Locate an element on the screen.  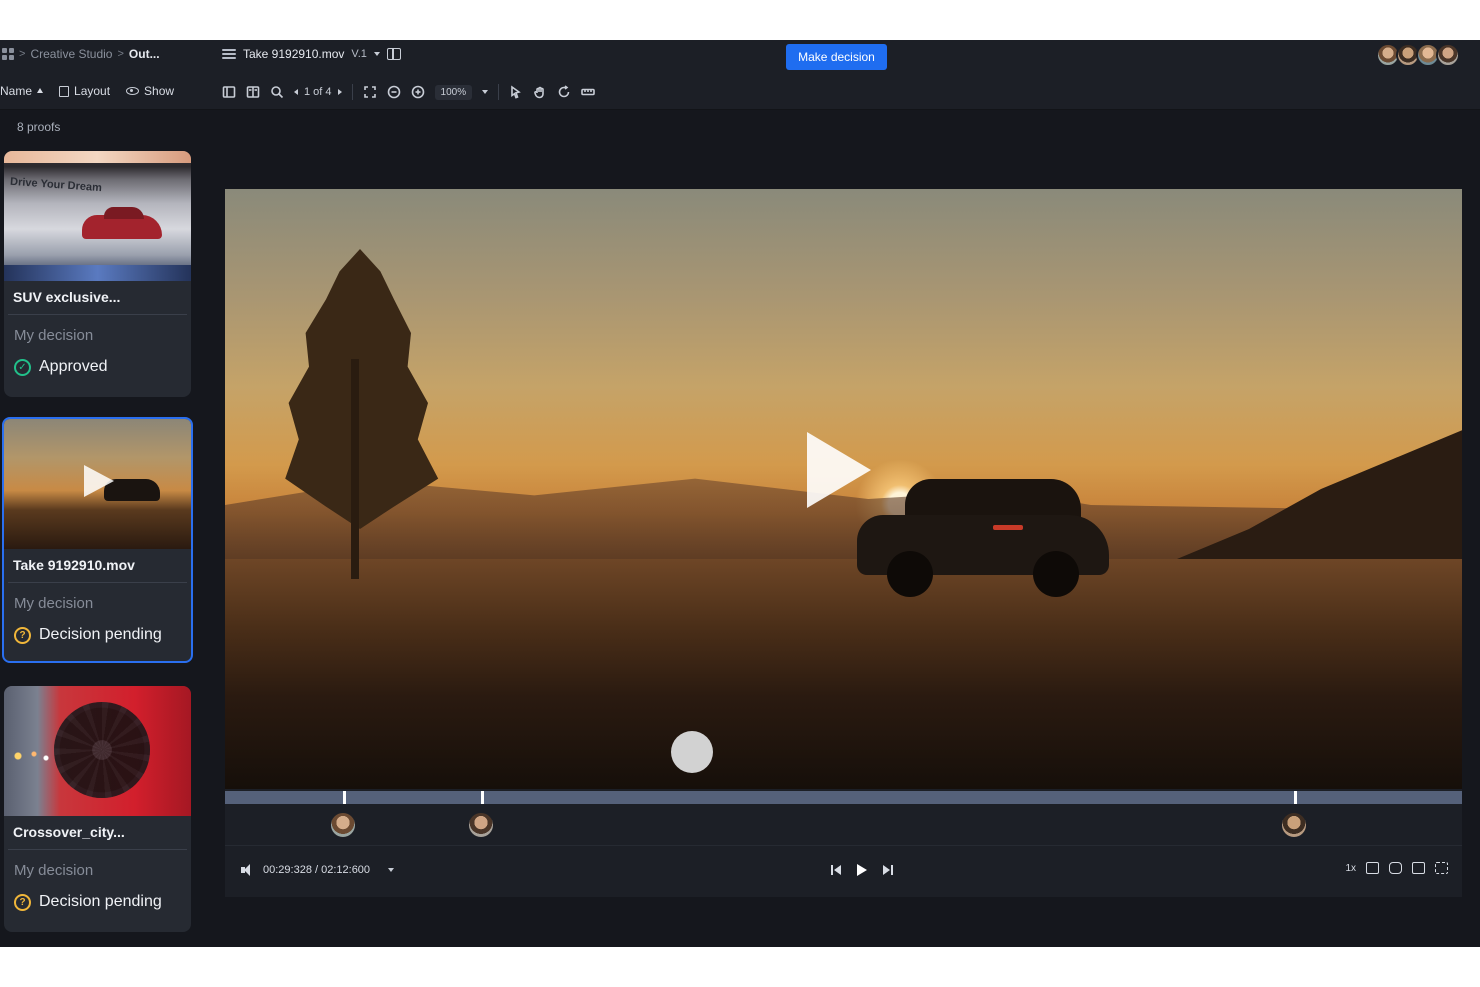
playback-speed: 1x is located at coordinates (1350, 868).